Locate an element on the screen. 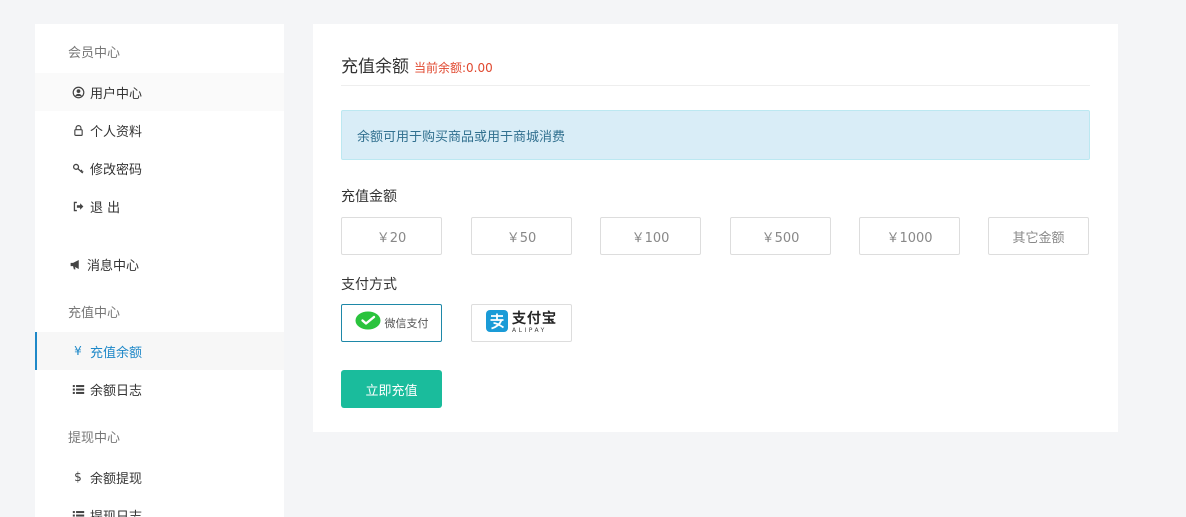 The image size is (1186, 517). payment-label: 支付方式 is located at coordinates (369, 285).